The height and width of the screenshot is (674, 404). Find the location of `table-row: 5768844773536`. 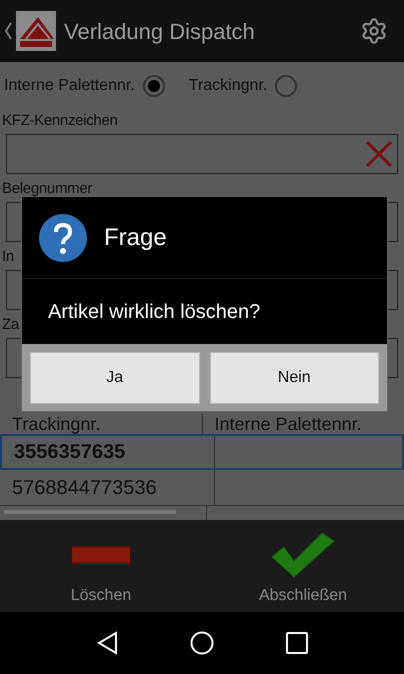

table-row: 5768844773536 is located at coordinates (202, 488).